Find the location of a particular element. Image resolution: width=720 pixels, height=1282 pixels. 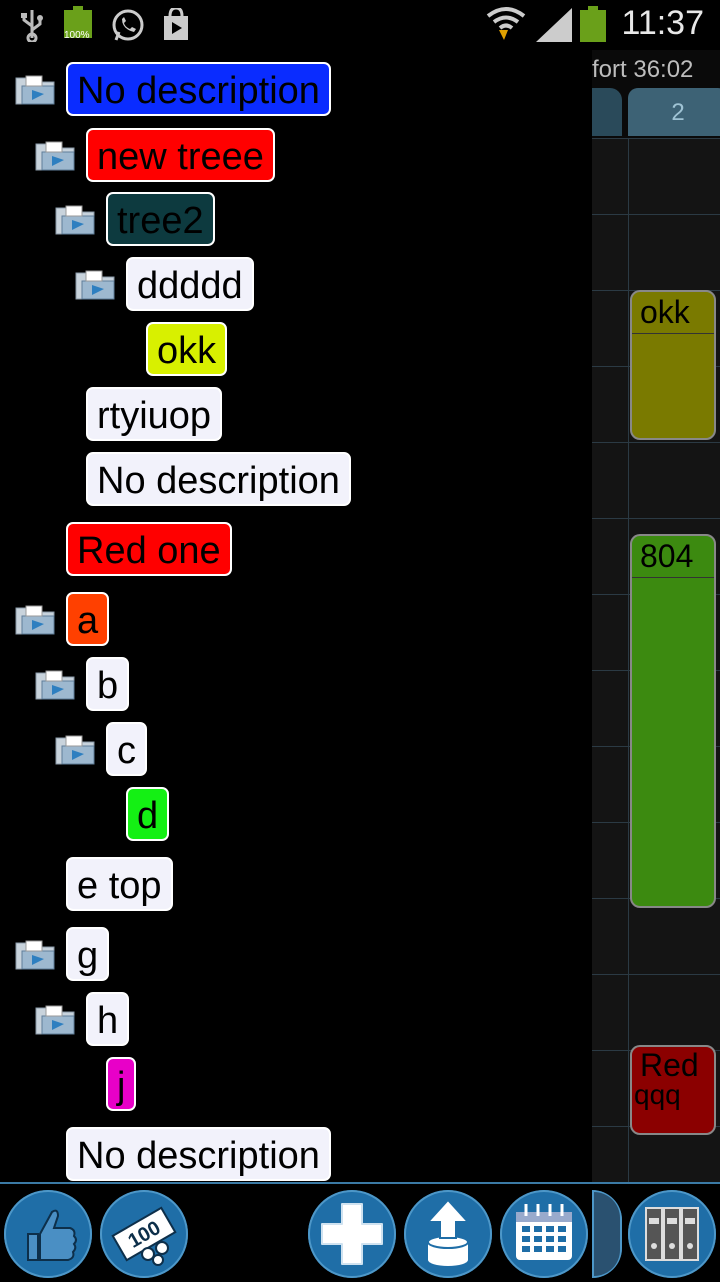

tree-item-label: d is located at coordinates (148, 814).